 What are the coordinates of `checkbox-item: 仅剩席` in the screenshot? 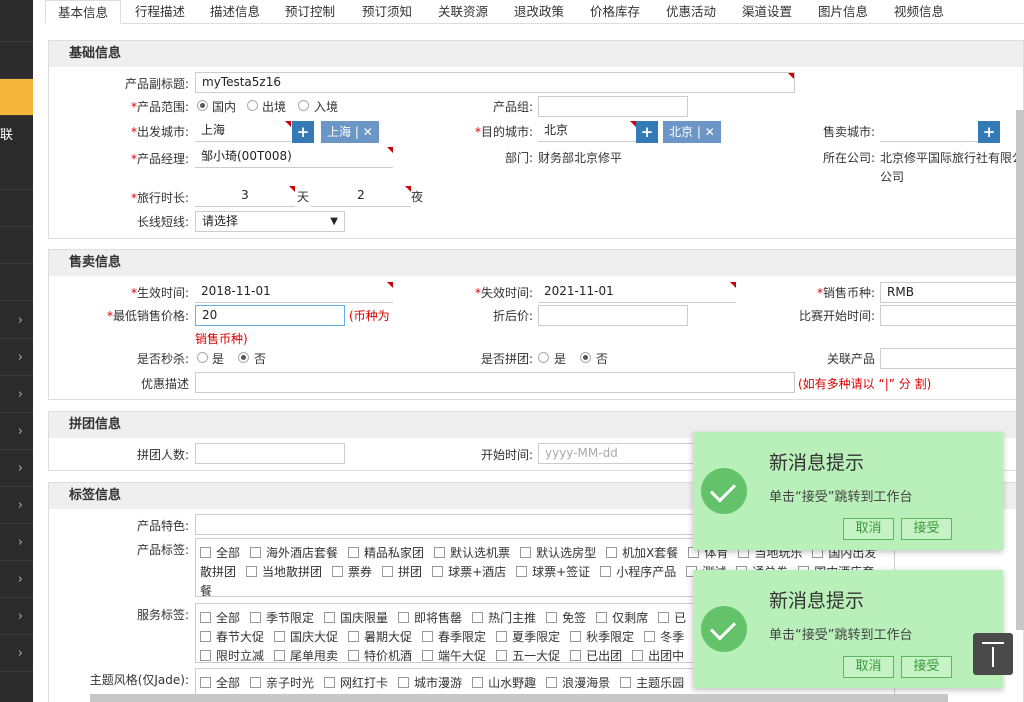 It's located at (622, 618).